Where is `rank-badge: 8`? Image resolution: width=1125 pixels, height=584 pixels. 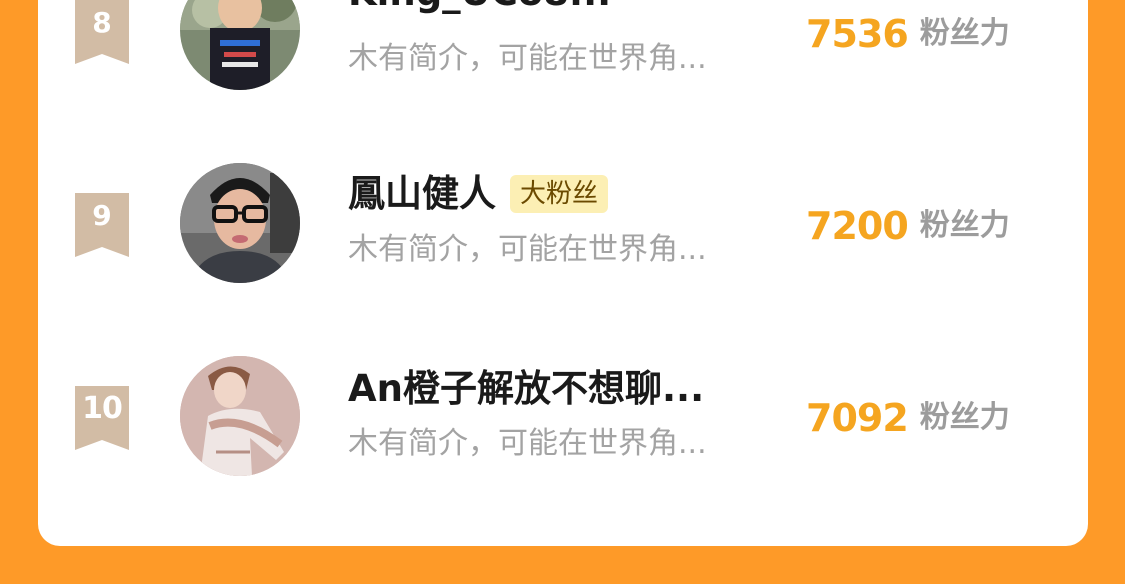 rank-badge: 8 is located at coordinates (102, 32).